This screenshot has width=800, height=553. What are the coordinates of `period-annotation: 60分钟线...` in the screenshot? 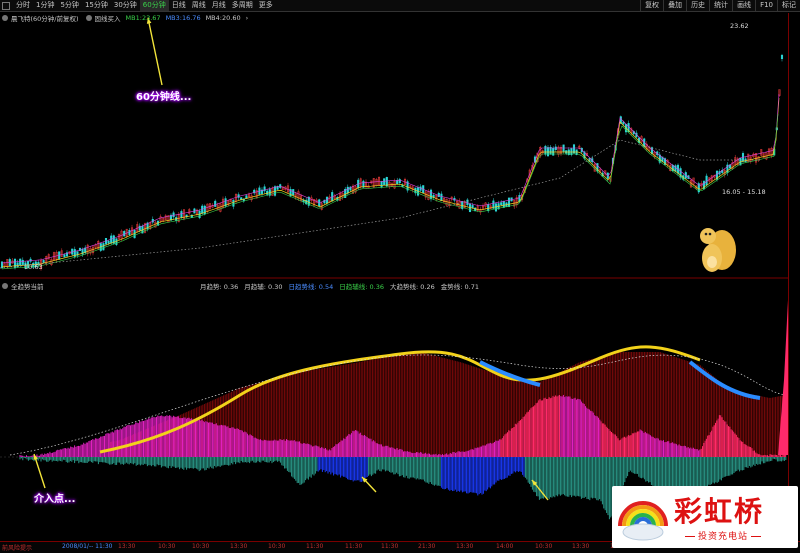 It's located at (164, 97).